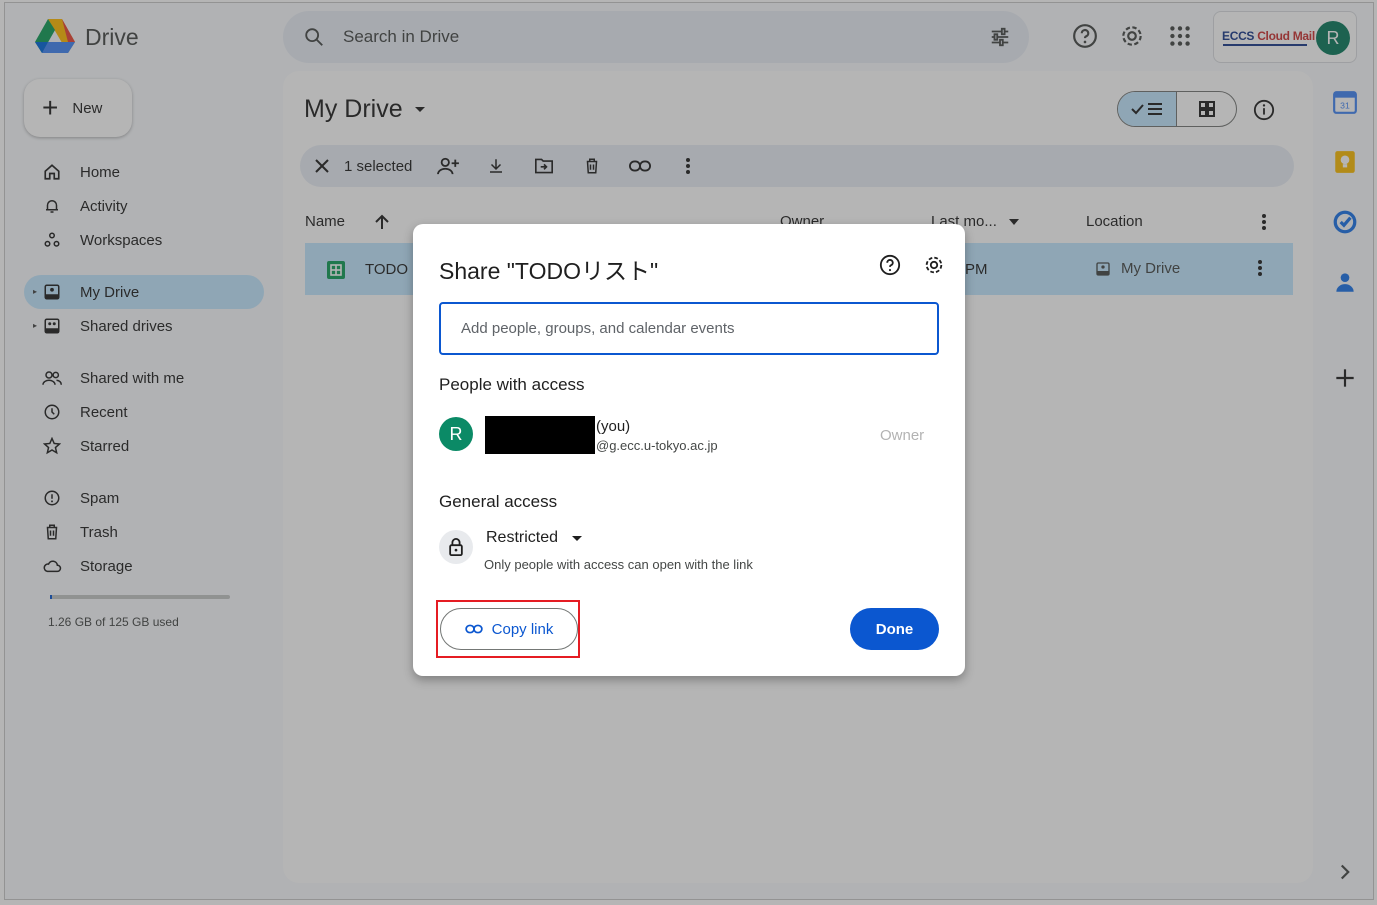 Image resolution: width=1377 pixels, height=905 pixels. I want to click on access-level-dropdown: Restricted, so click(534, 538).